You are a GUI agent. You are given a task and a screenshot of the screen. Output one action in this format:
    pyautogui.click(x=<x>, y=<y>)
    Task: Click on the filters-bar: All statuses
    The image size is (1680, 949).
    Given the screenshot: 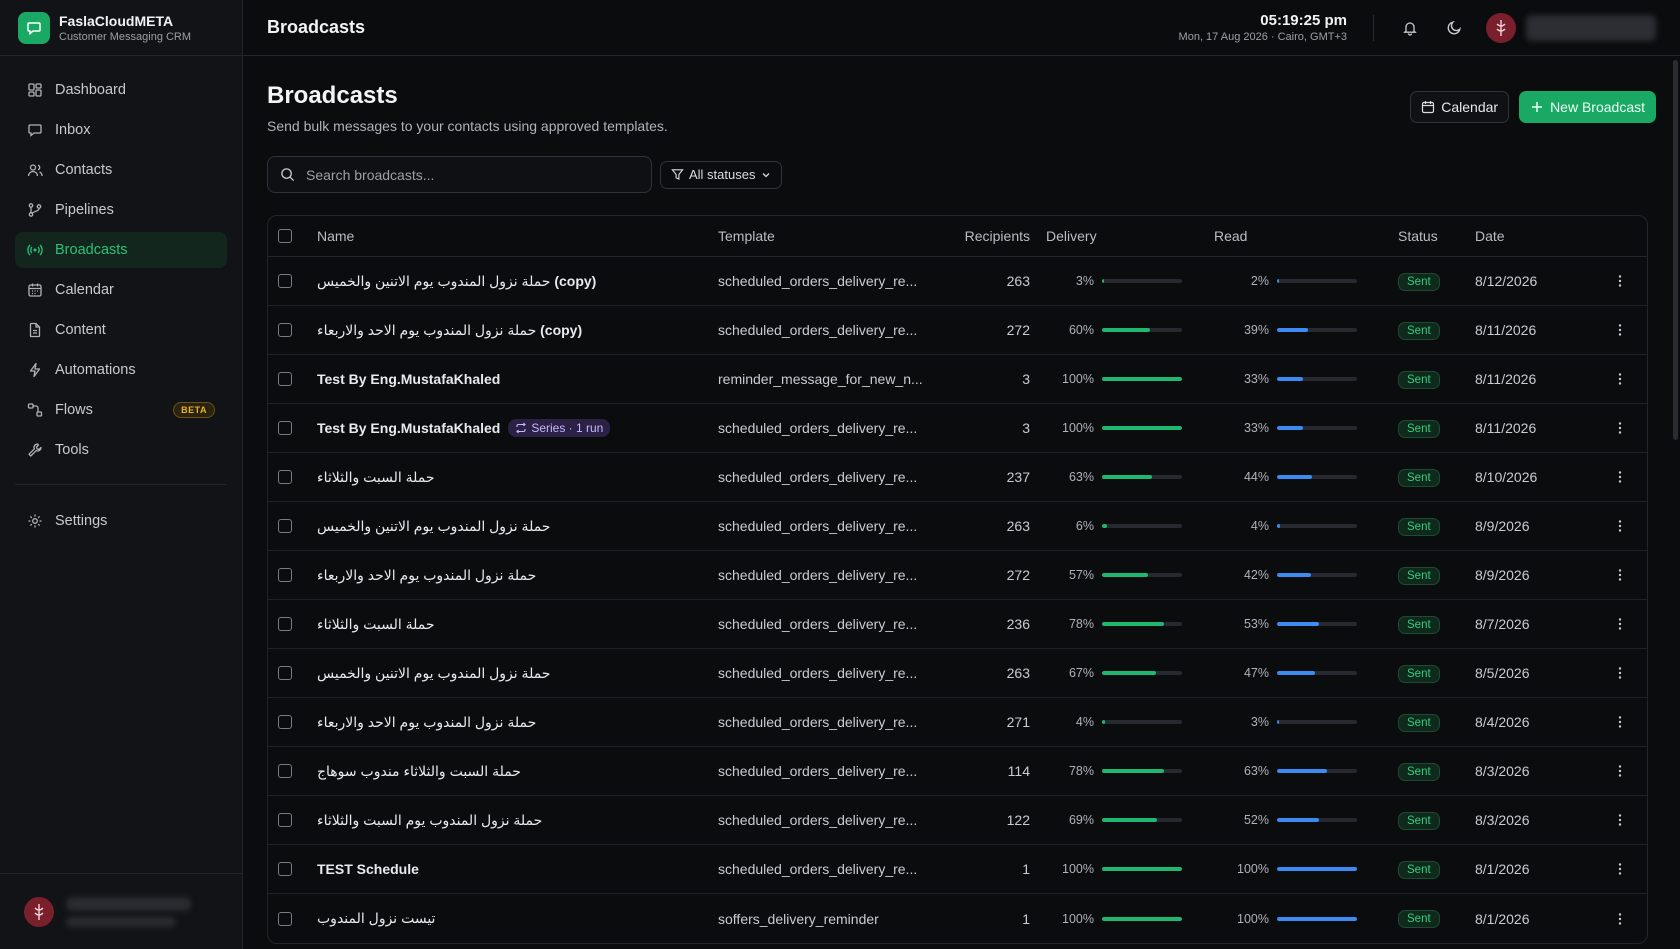 What is the action you would take?
    pyautogui.click(x=961, y=174)
    